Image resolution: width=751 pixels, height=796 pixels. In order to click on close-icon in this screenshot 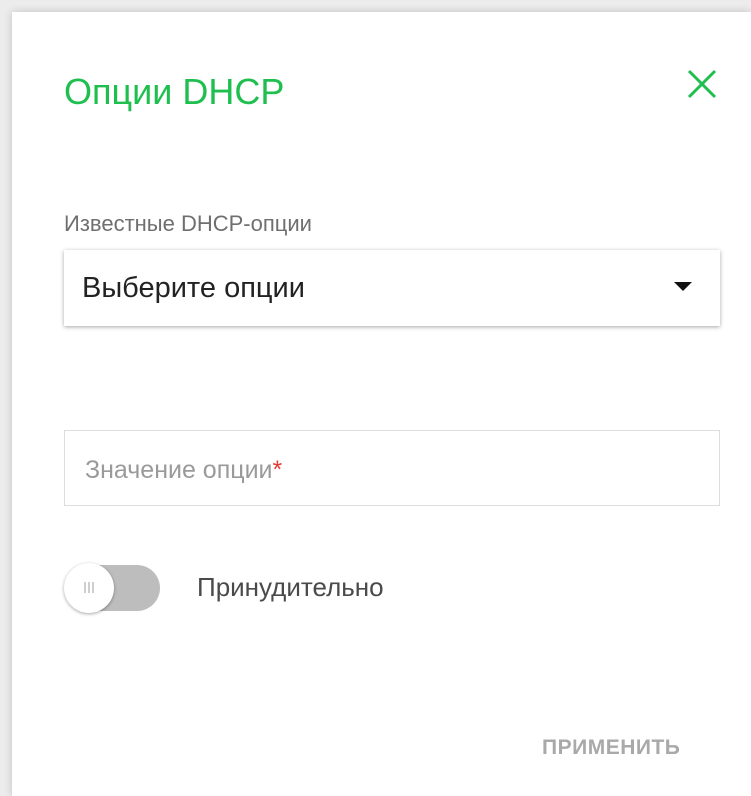, I will do `click(702, 84)`.